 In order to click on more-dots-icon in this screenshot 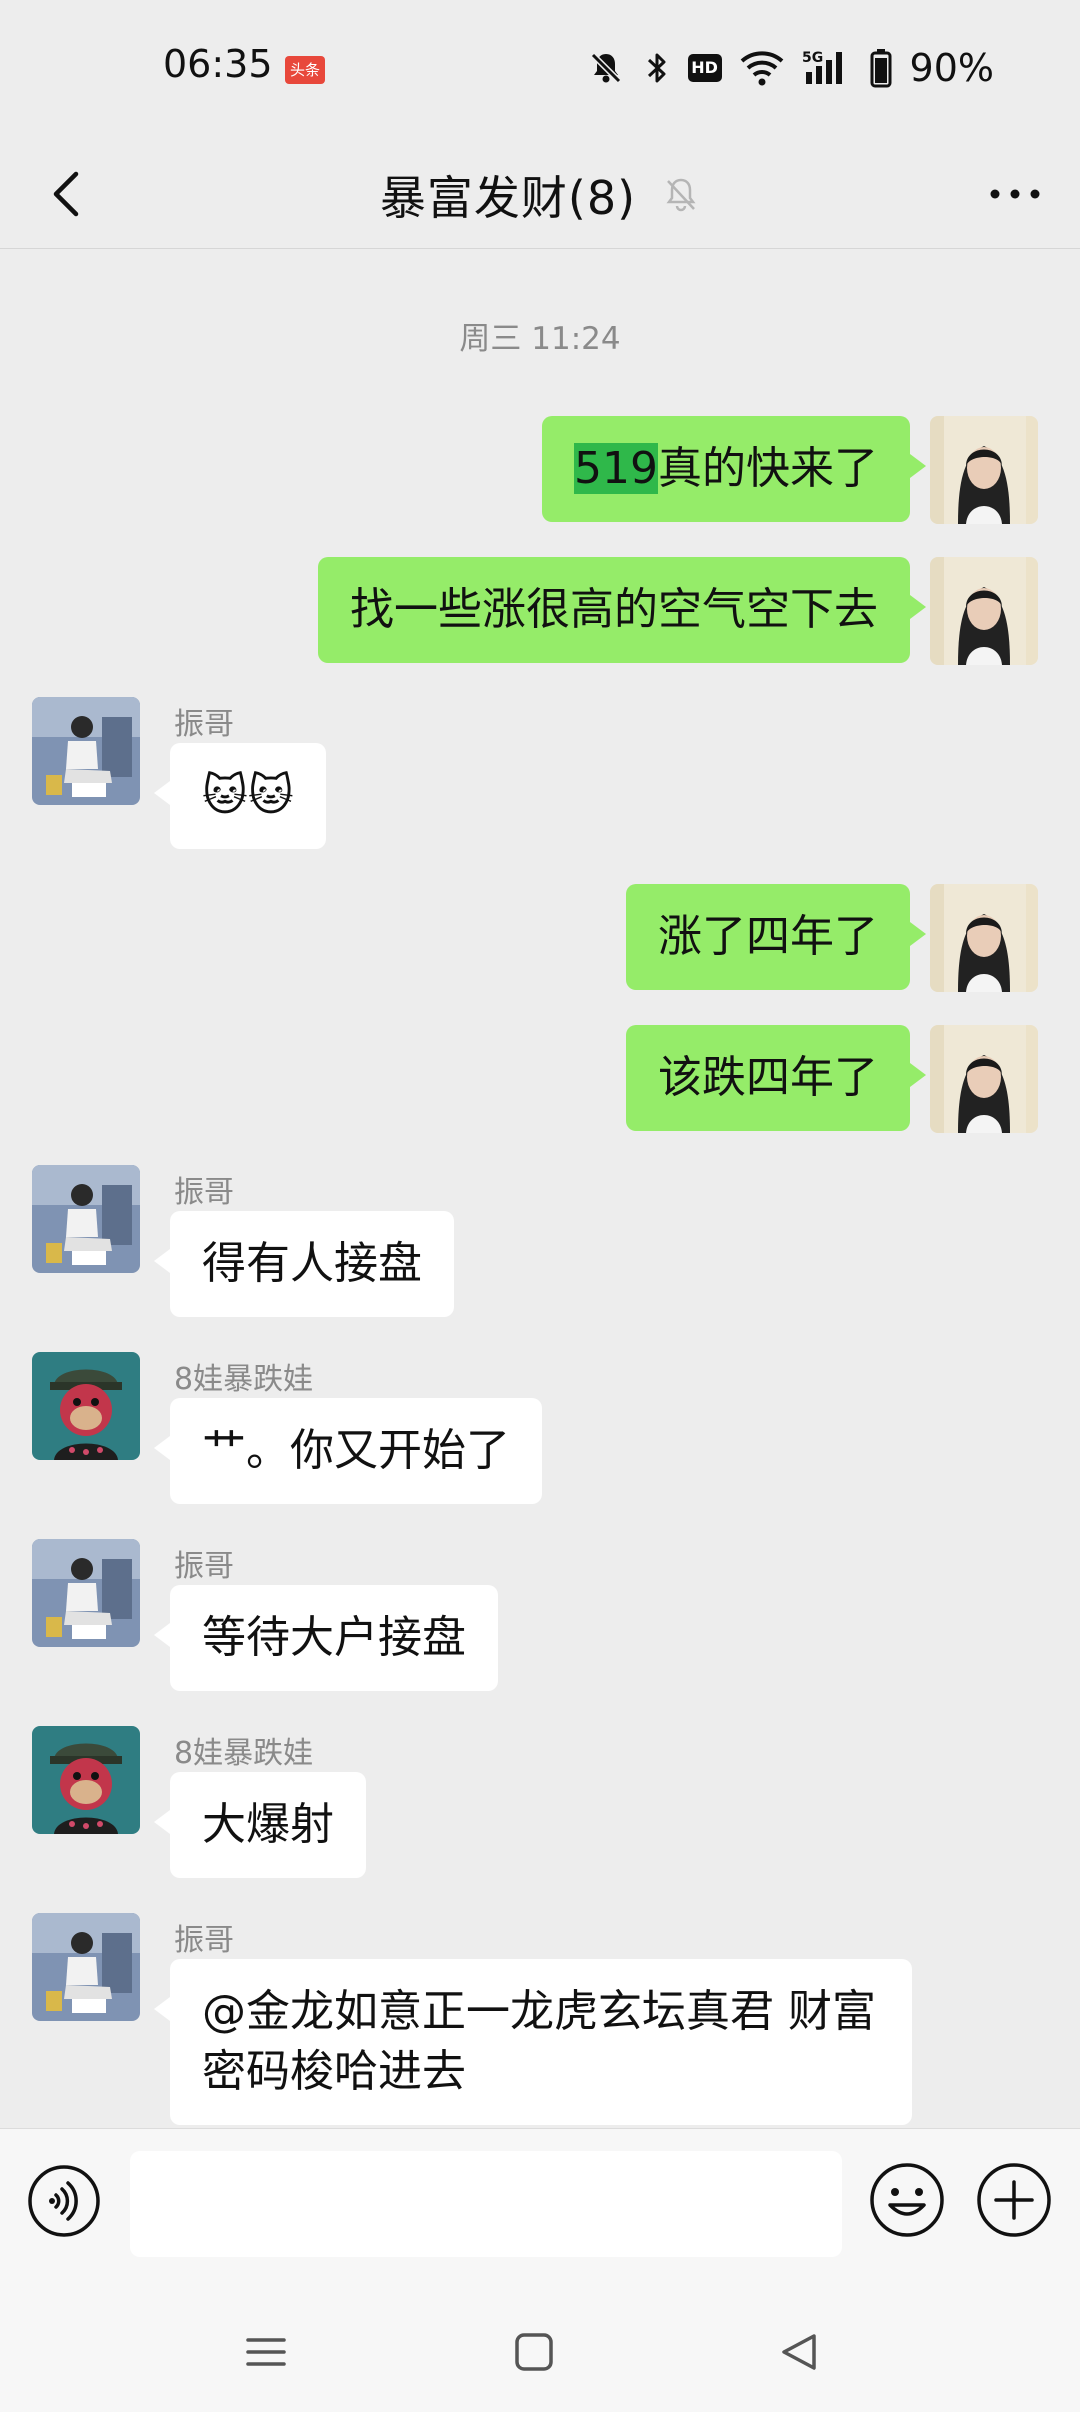, I will do `click(1015, 194)`.